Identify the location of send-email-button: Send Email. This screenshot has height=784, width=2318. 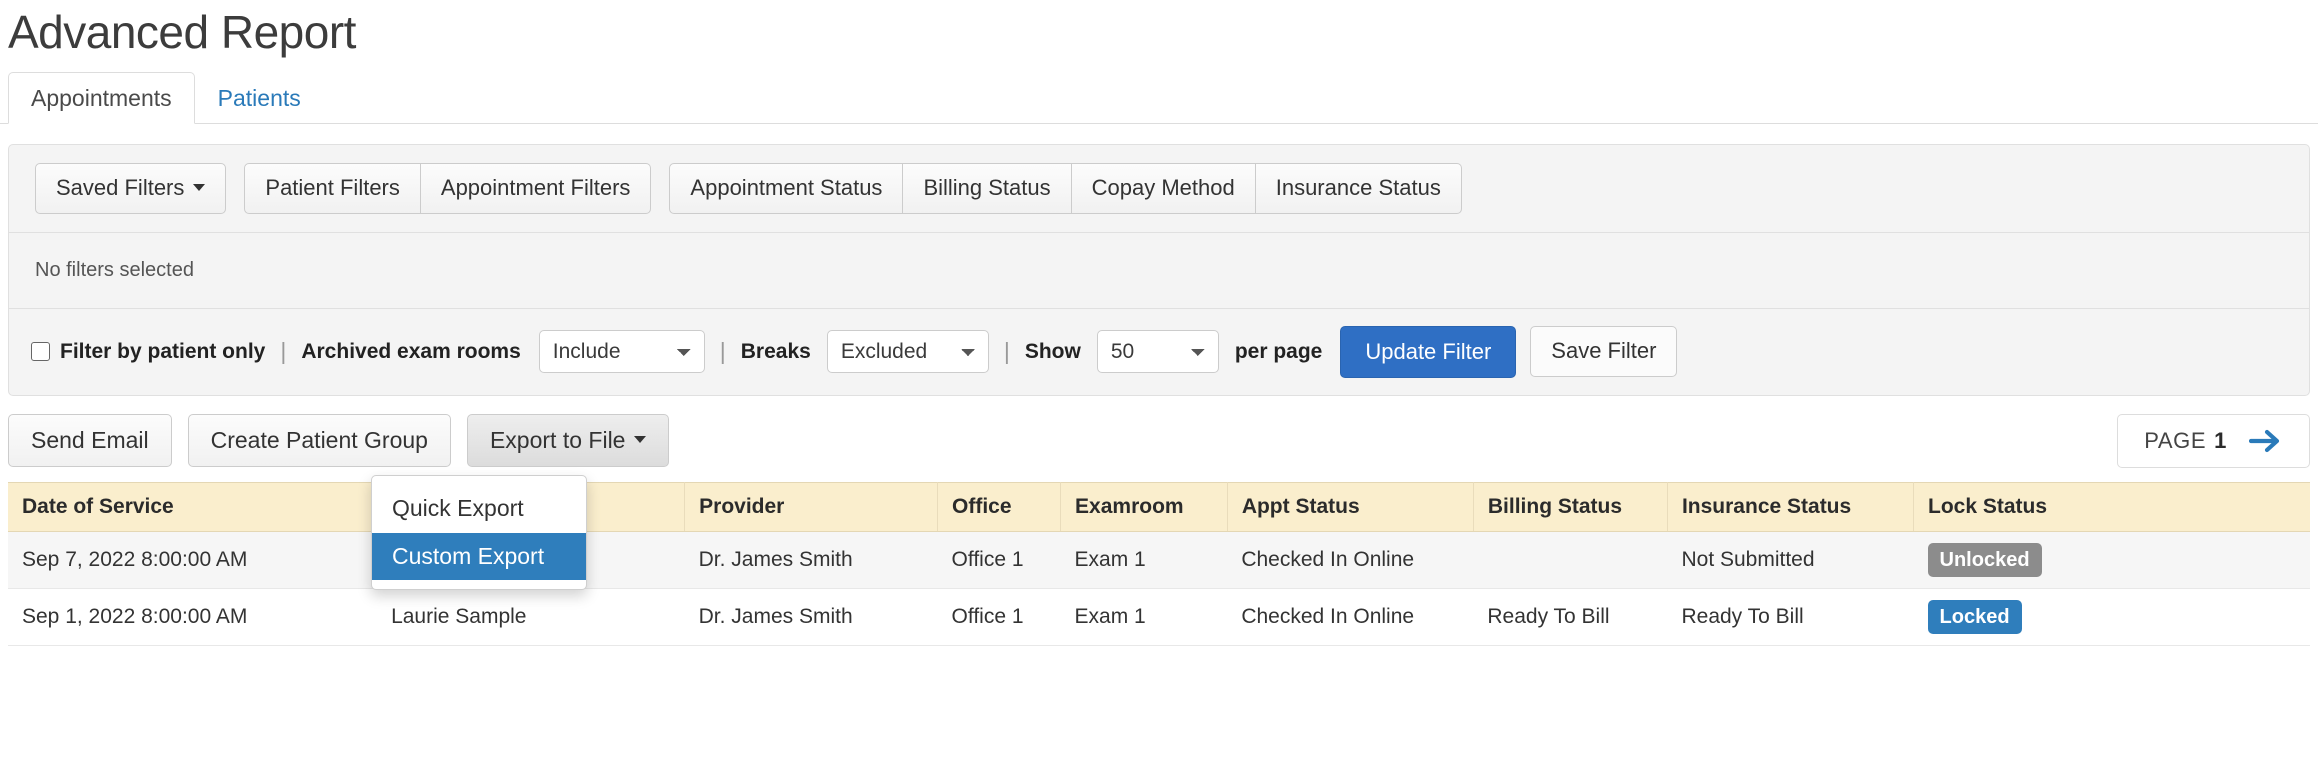
(90, 440).